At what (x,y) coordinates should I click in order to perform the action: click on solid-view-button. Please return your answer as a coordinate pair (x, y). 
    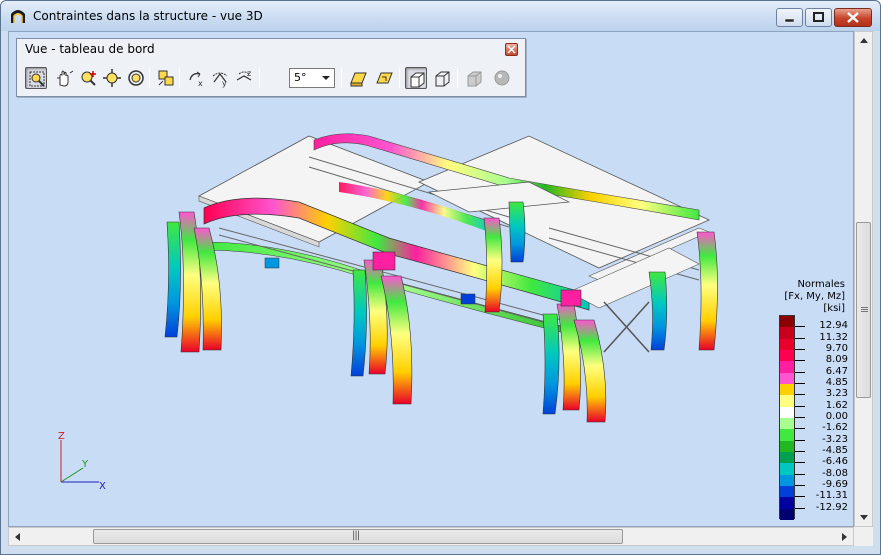
    Looking at the image, I should click on (416, 78).